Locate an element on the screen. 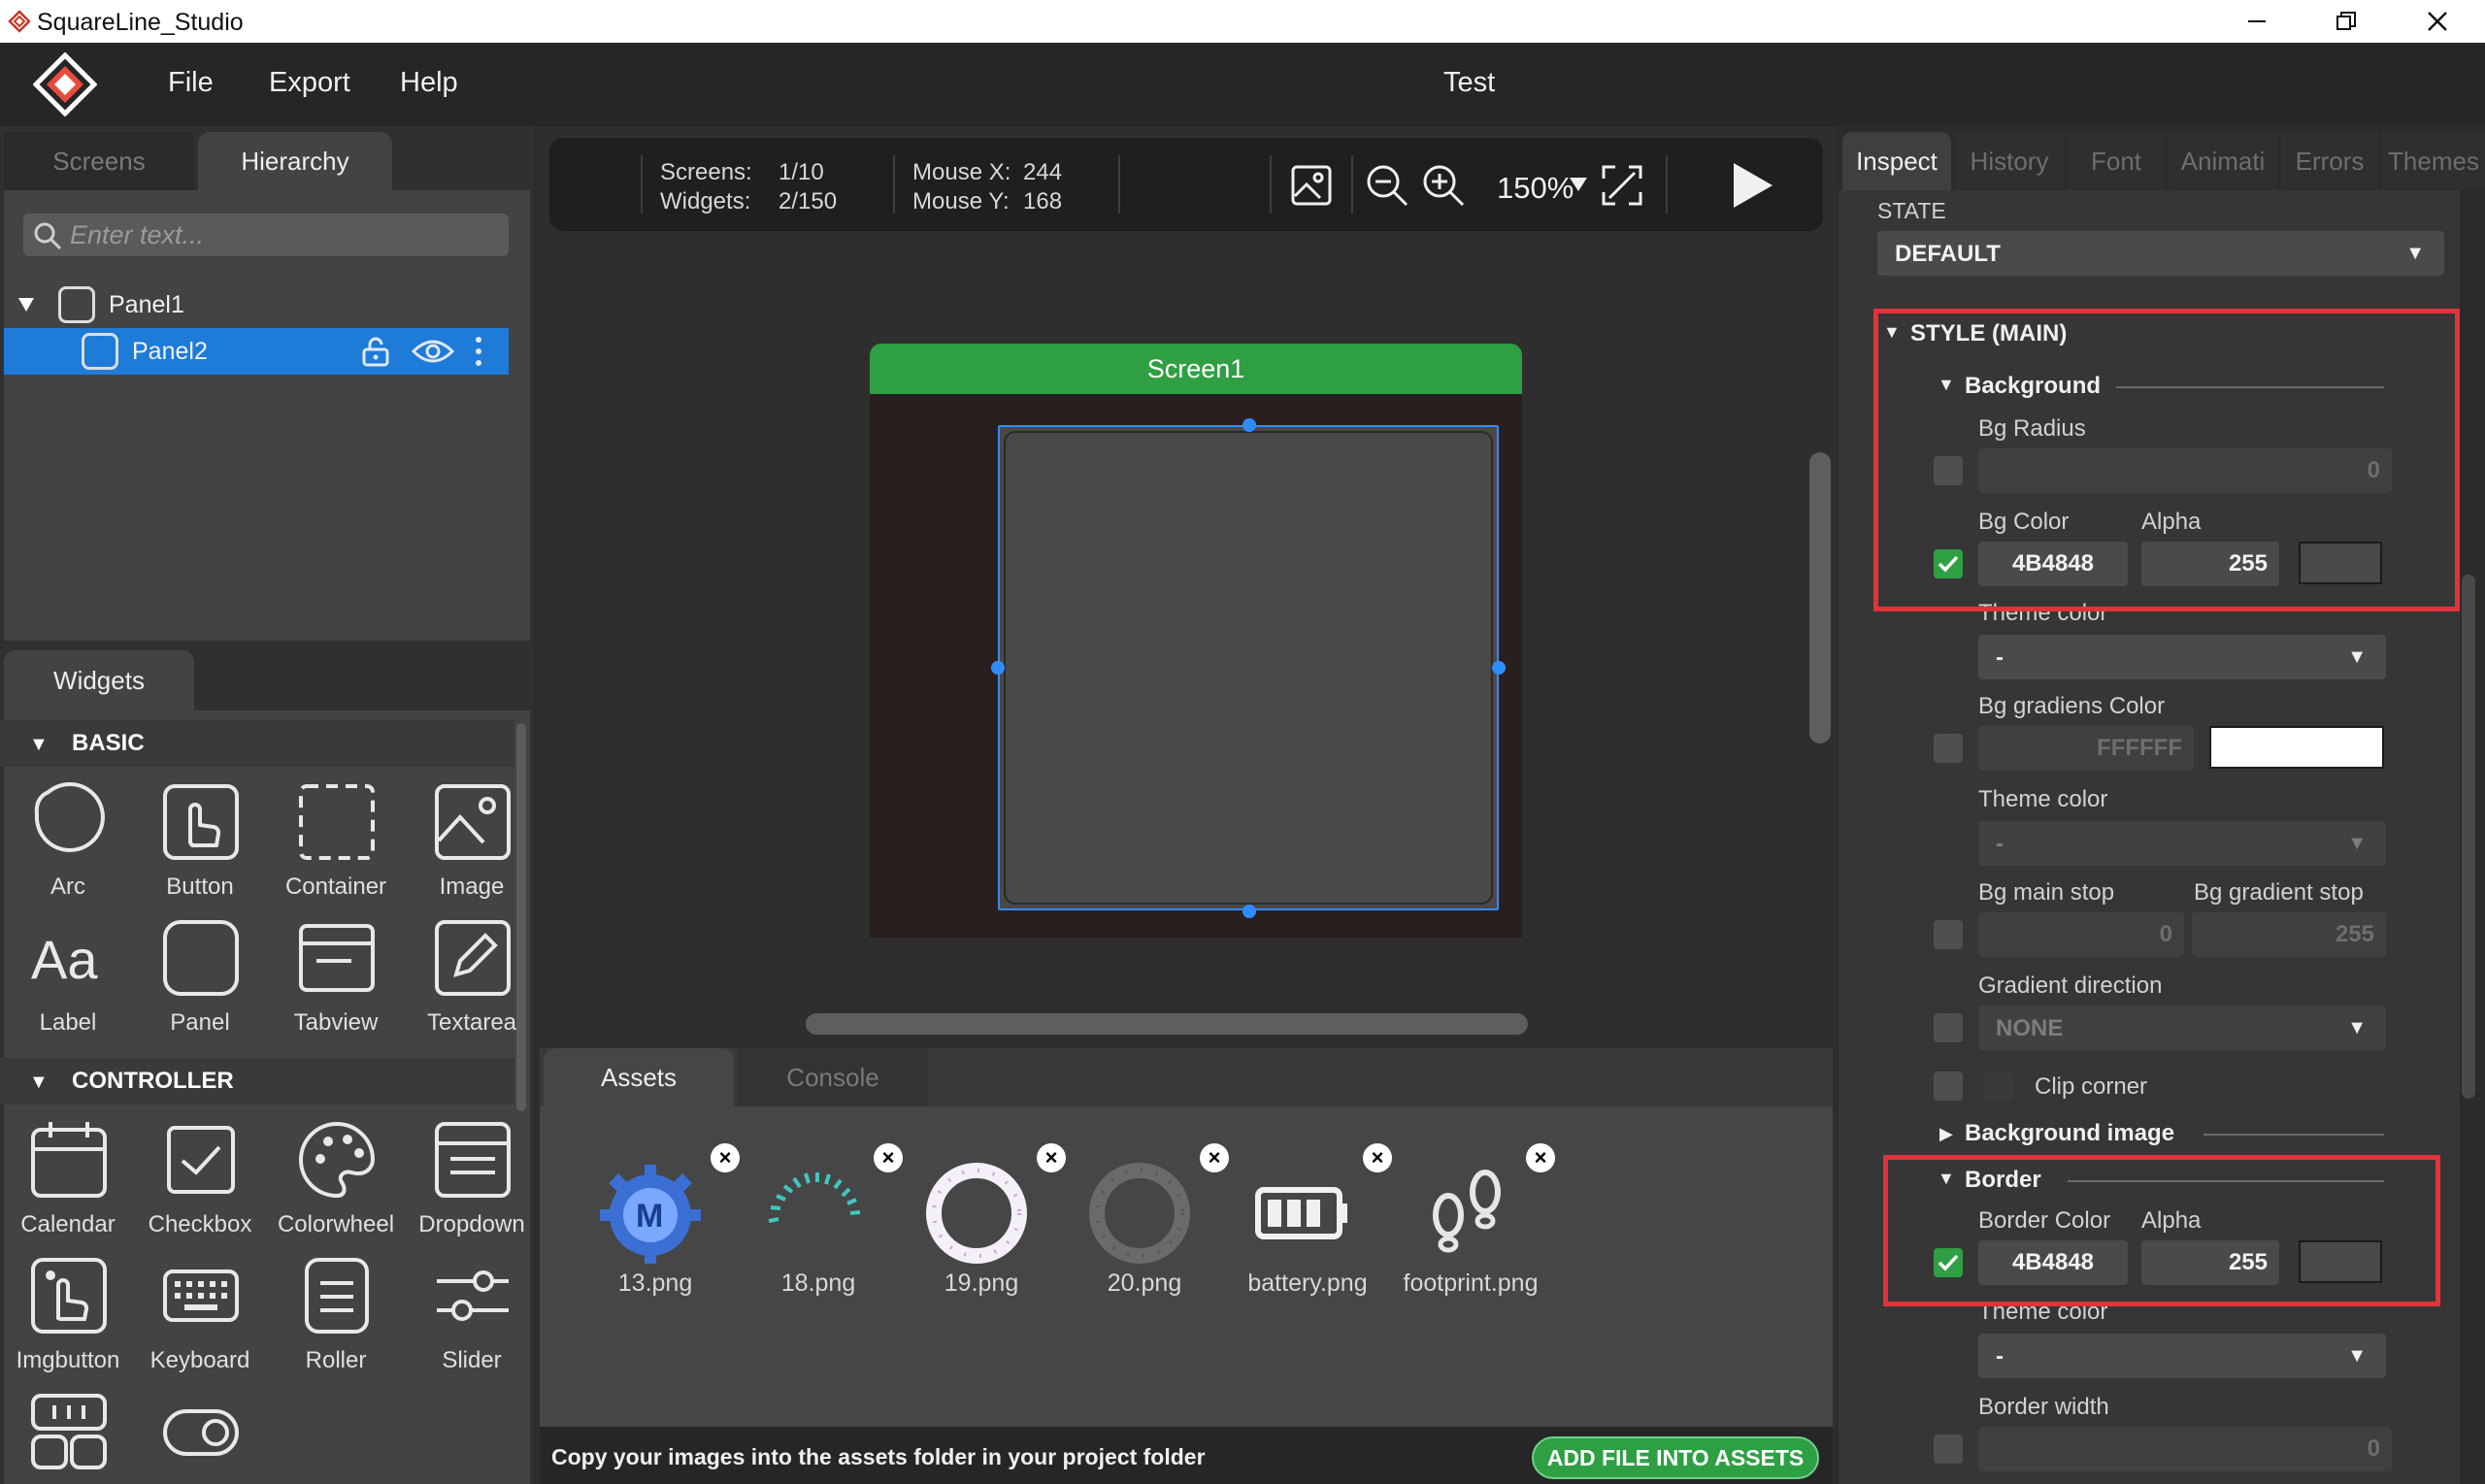  asset-item: × 20.png is located at coordinates (1150, 1230).